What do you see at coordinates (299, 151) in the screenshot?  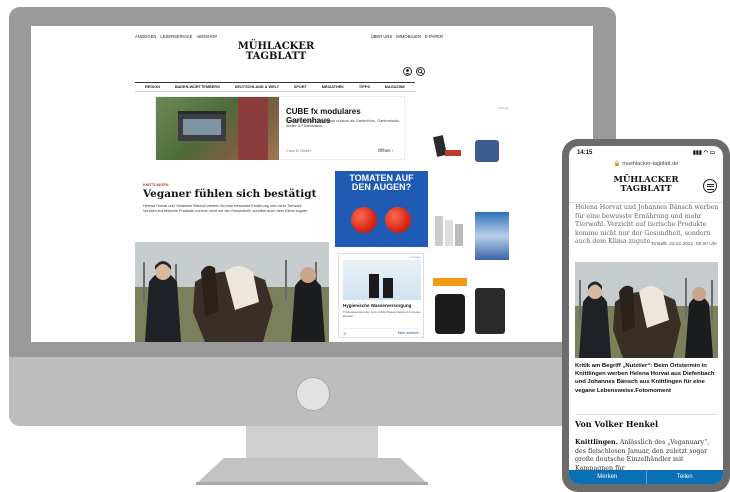 I see `ad-gartenhaus-advertiser: Cube fx GmbH` at bounding box center [299, 151].